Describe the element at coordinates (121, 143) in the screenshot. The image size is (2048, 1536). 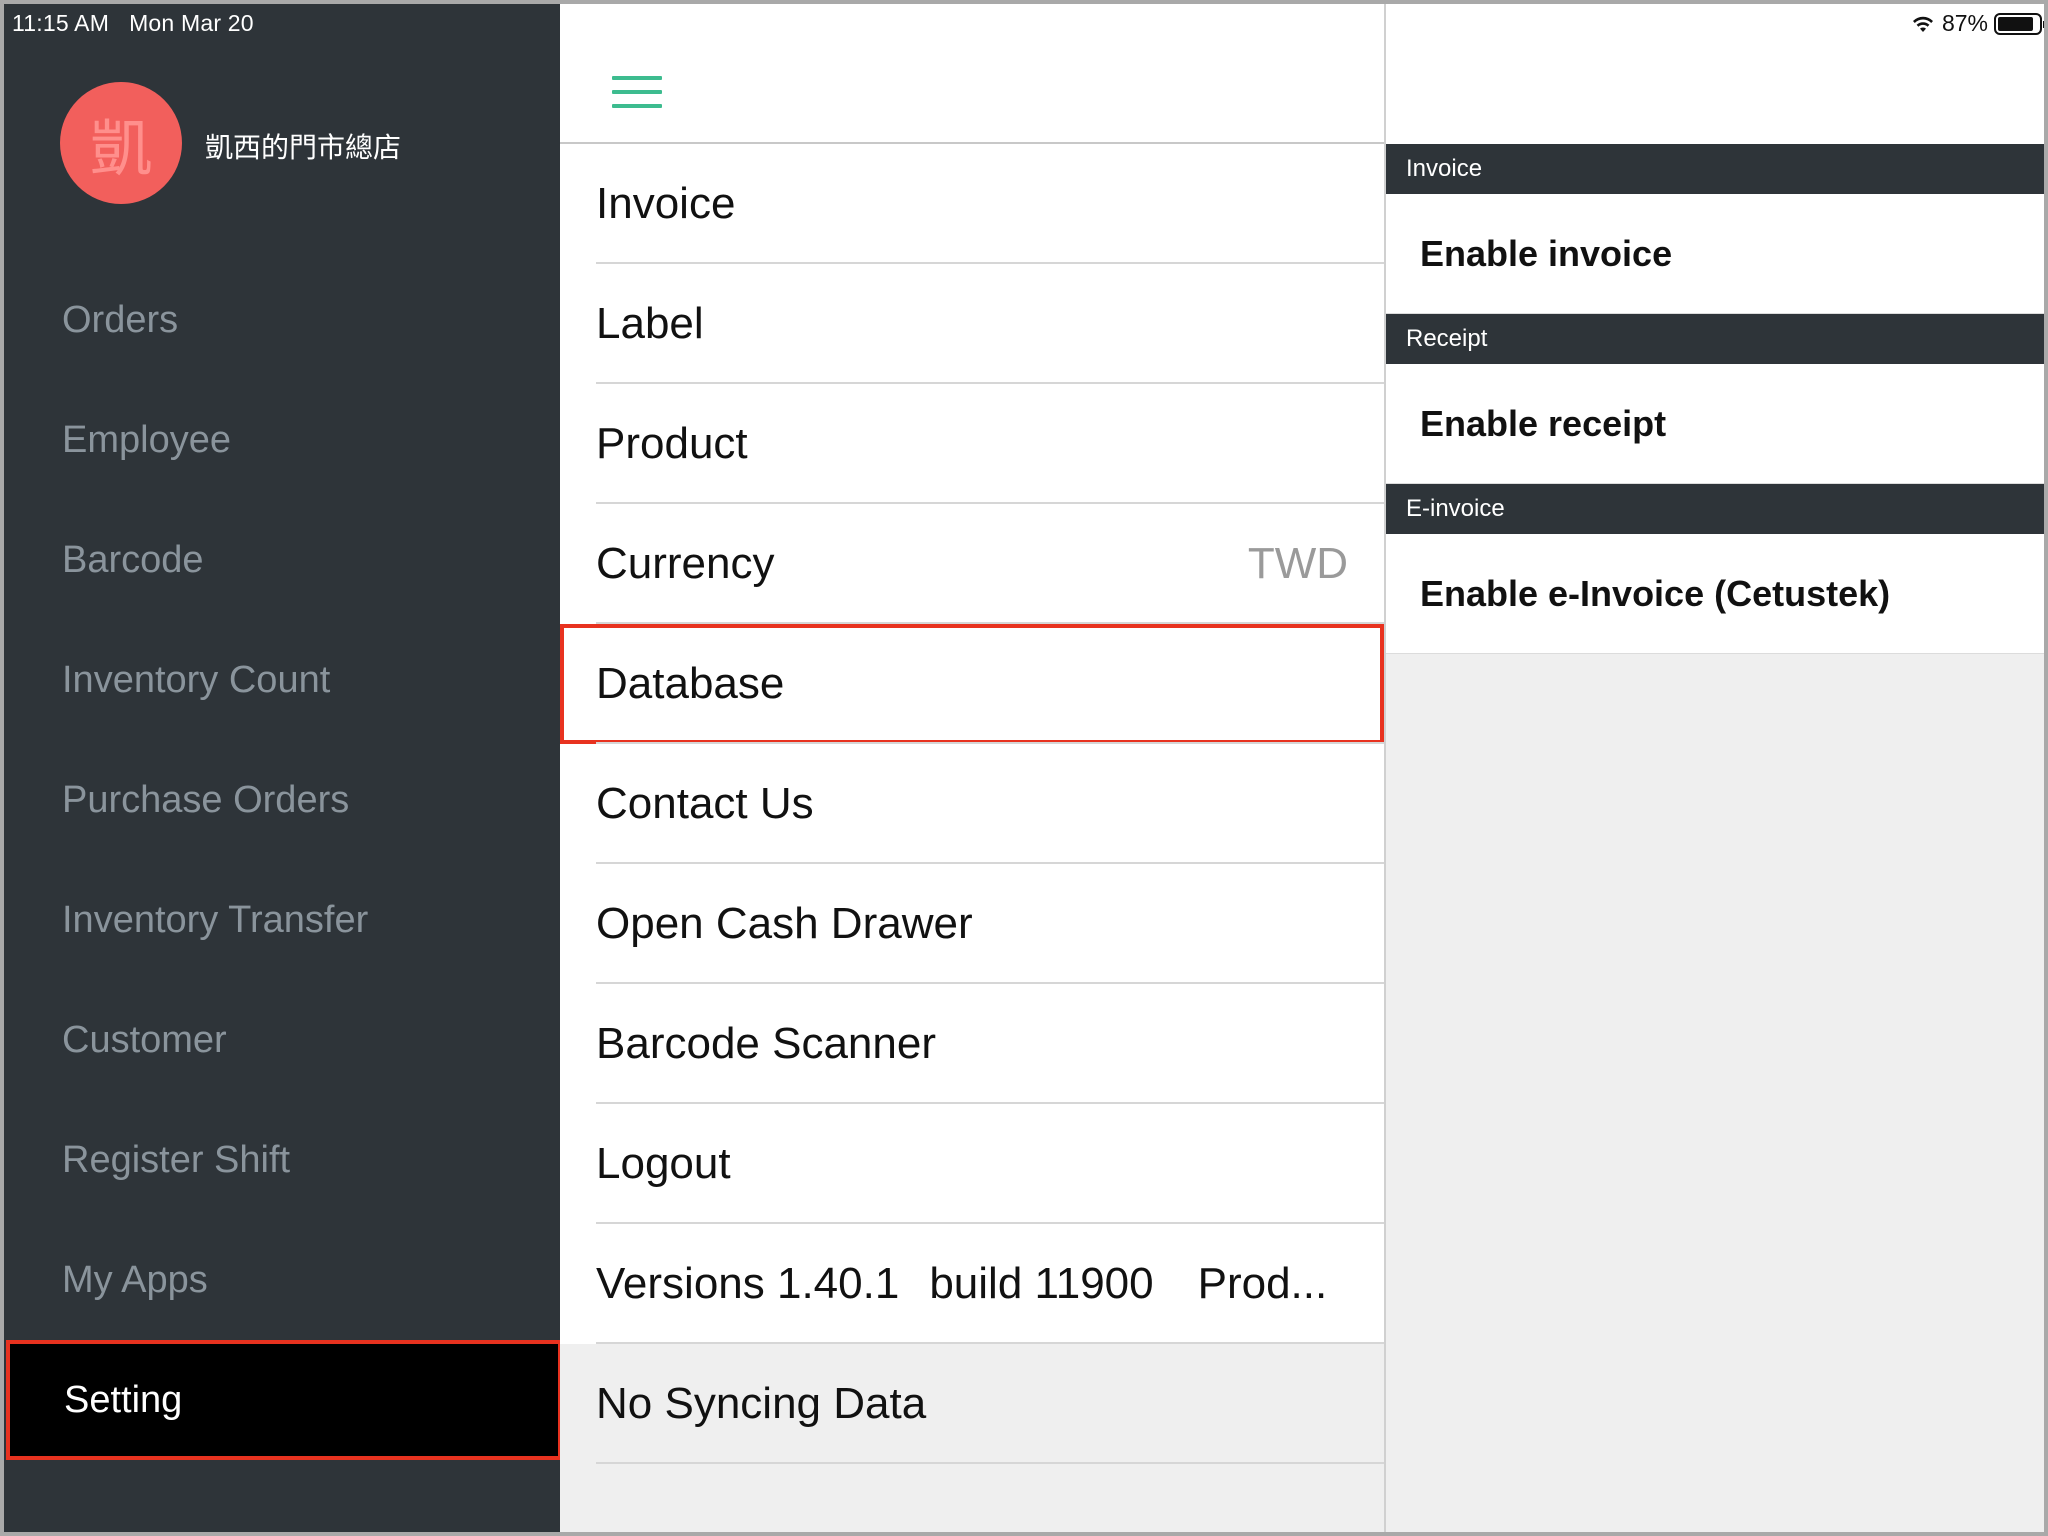
I see `store-avatar: 凱` at that location.